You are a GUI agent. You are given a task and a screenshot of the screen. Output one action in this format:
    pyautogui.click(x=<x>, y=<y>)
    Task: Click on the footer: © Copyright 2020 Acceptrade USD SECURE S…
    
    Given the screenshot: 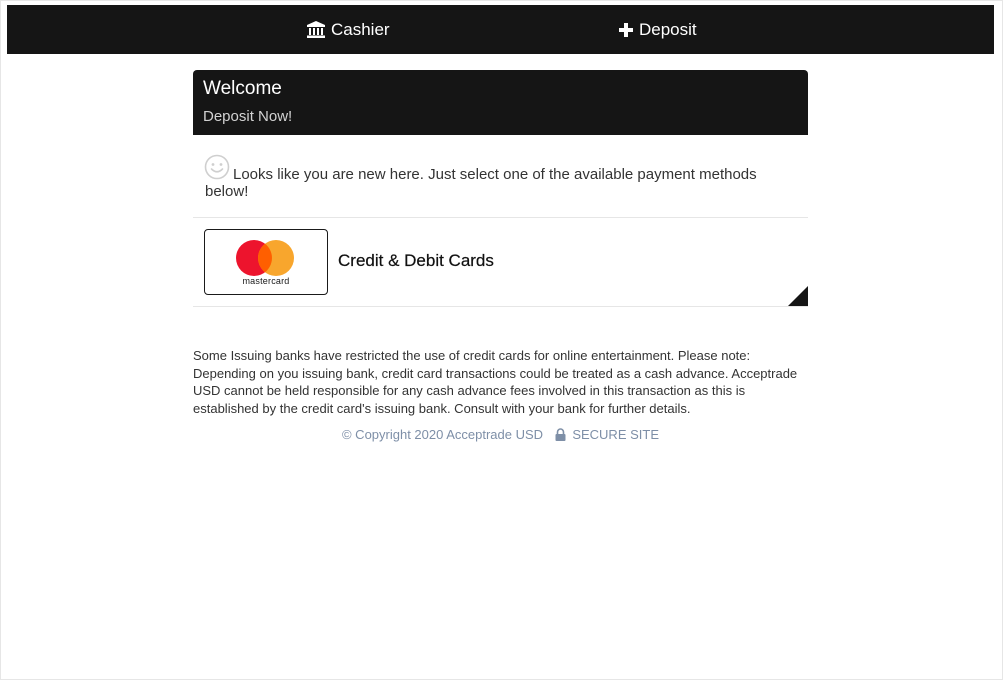 What is the action you would take?
    pyautogui.click(x=500, y=435)
    